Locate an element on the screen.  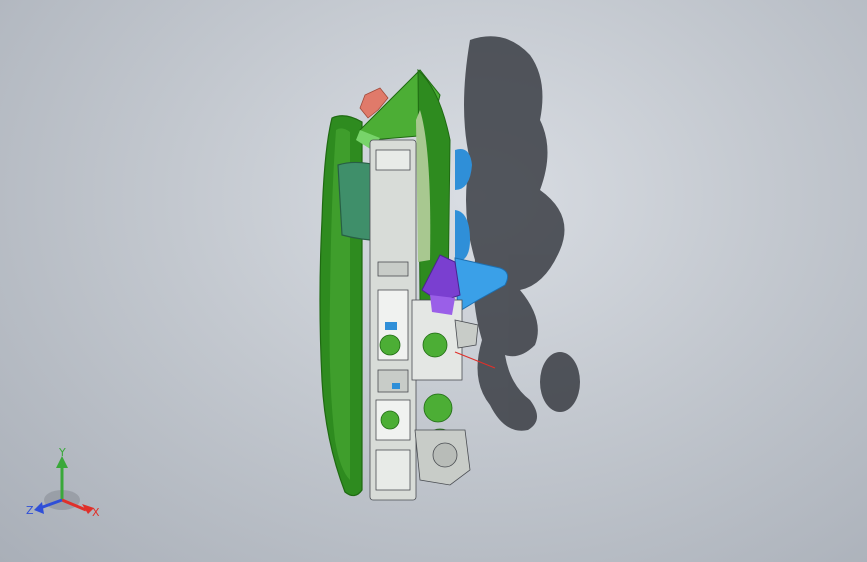
view-orientation-triad: Y X Z is located at coordinates (67, 488).